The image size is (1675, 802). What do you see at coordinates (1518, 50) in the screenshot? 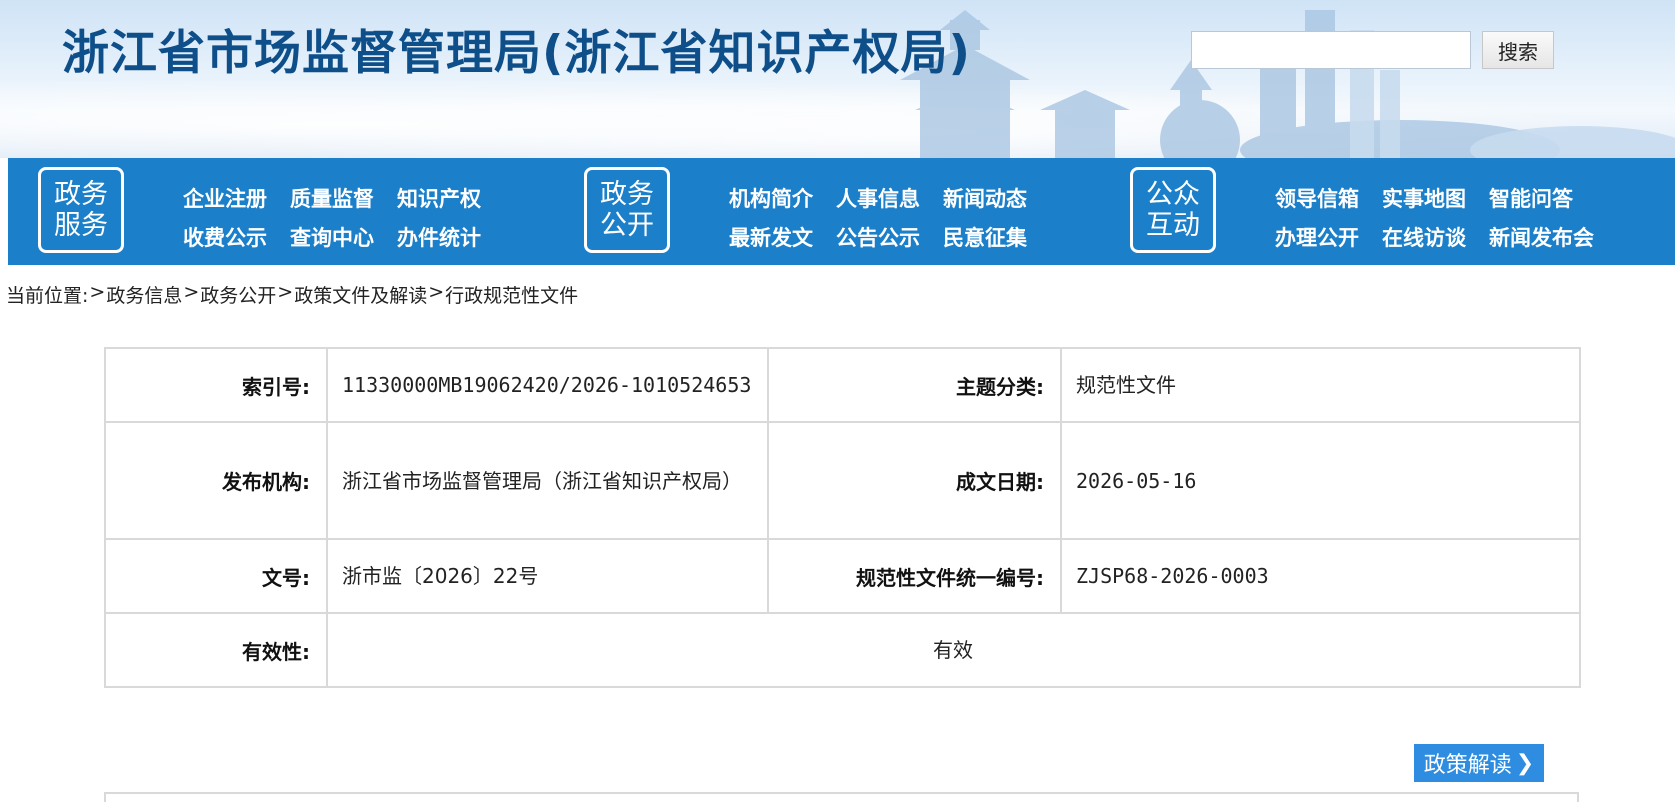
I see `search-button: 搜索` at bounding box center [1518, 50].